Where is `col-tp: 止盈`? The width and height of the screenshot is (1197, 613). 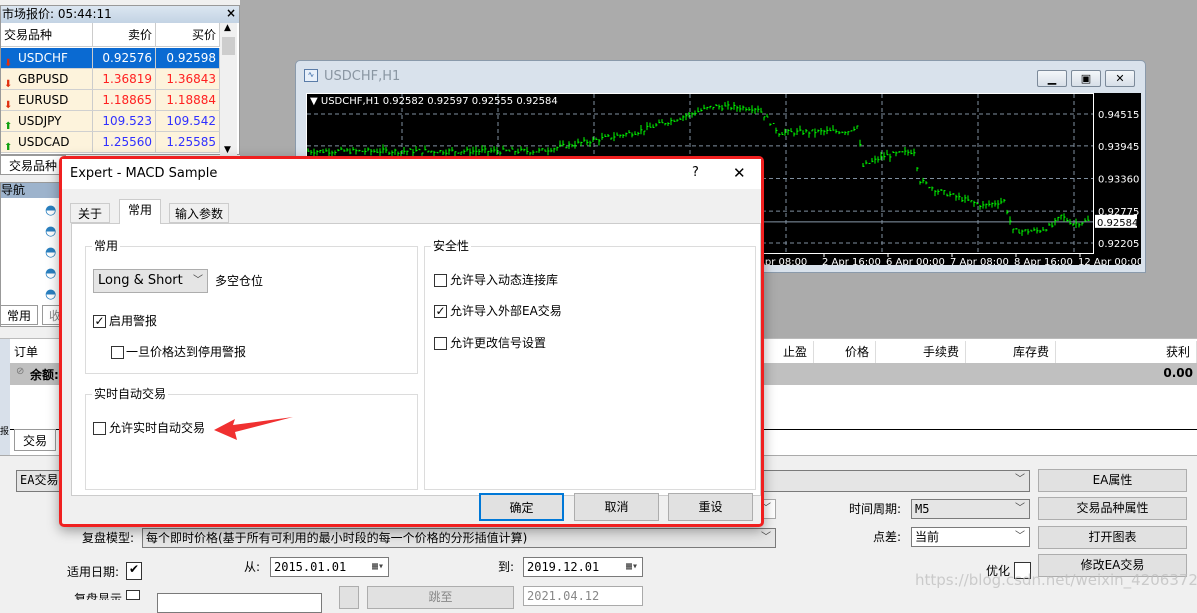 col-tp: 止盈 is located at coordinates (788, 352).